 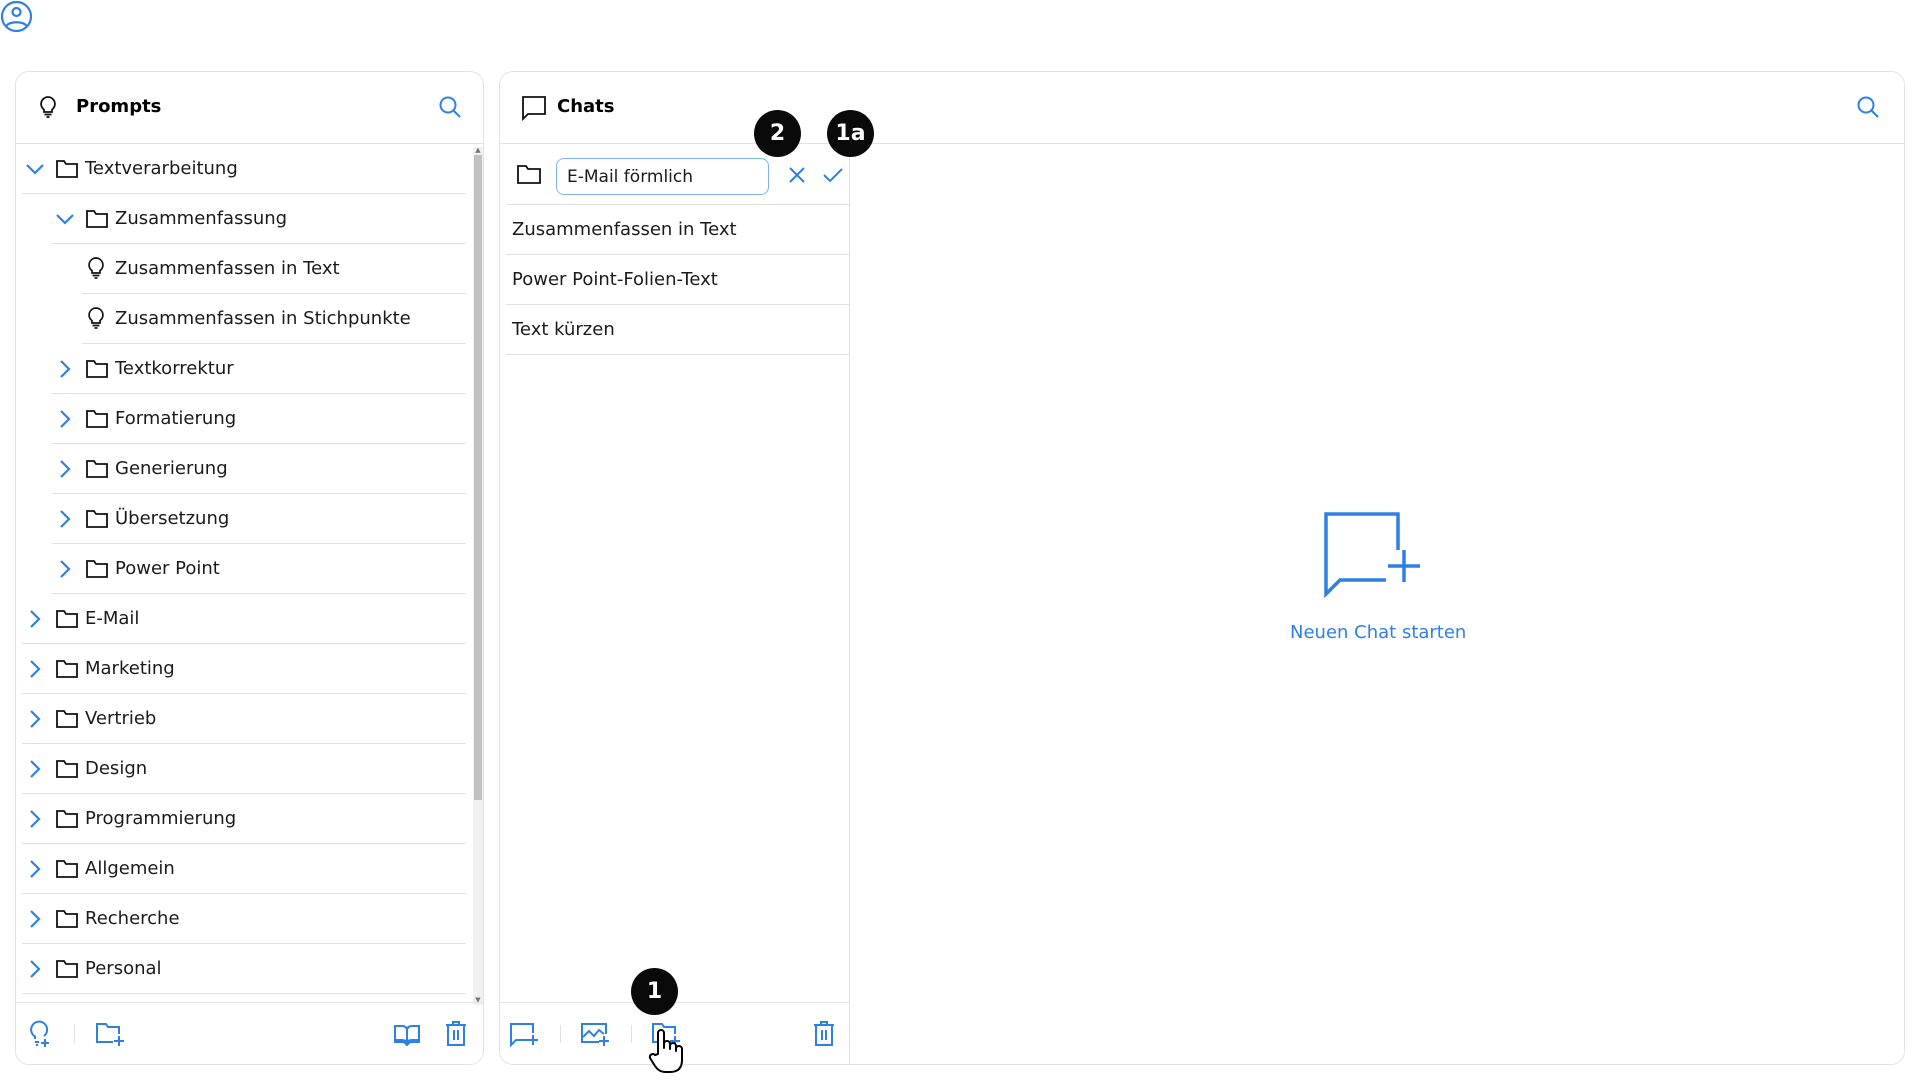 What do you see at coordinates (244, 169) in the screenshot?
I see `tree-folder-row: Textverarbeitung` at bounding box center [244, 169].